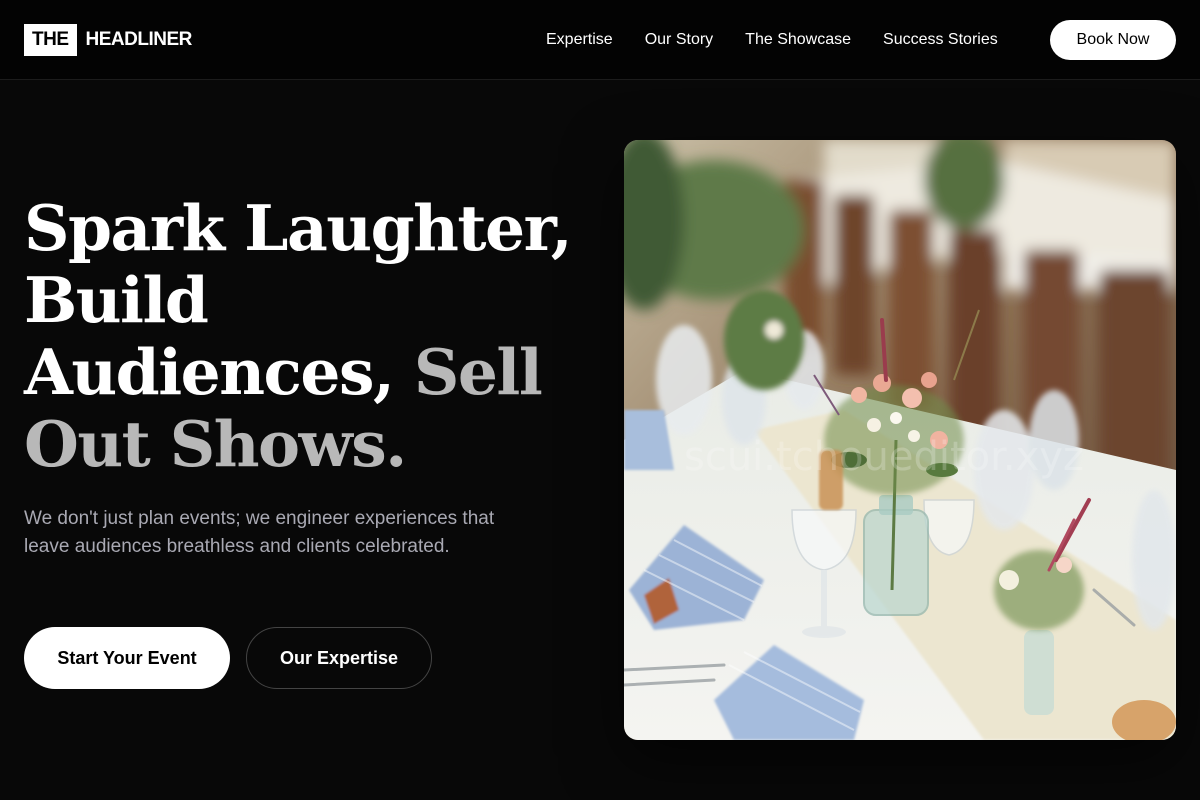 The image size is (1200, 800). I want to click on brand-logo: THE HEADLINER, so click(108, 40).